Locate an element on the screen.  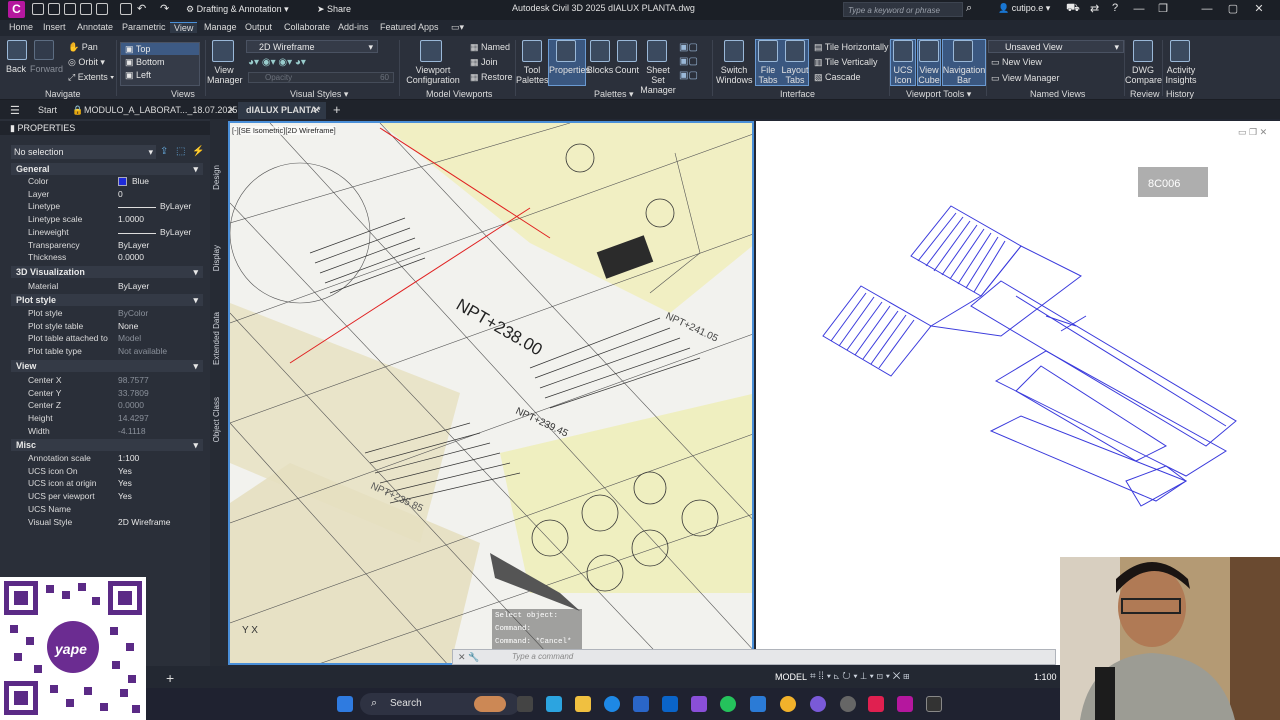
search-icon: ⌕ is located at coordinates (969, 8).